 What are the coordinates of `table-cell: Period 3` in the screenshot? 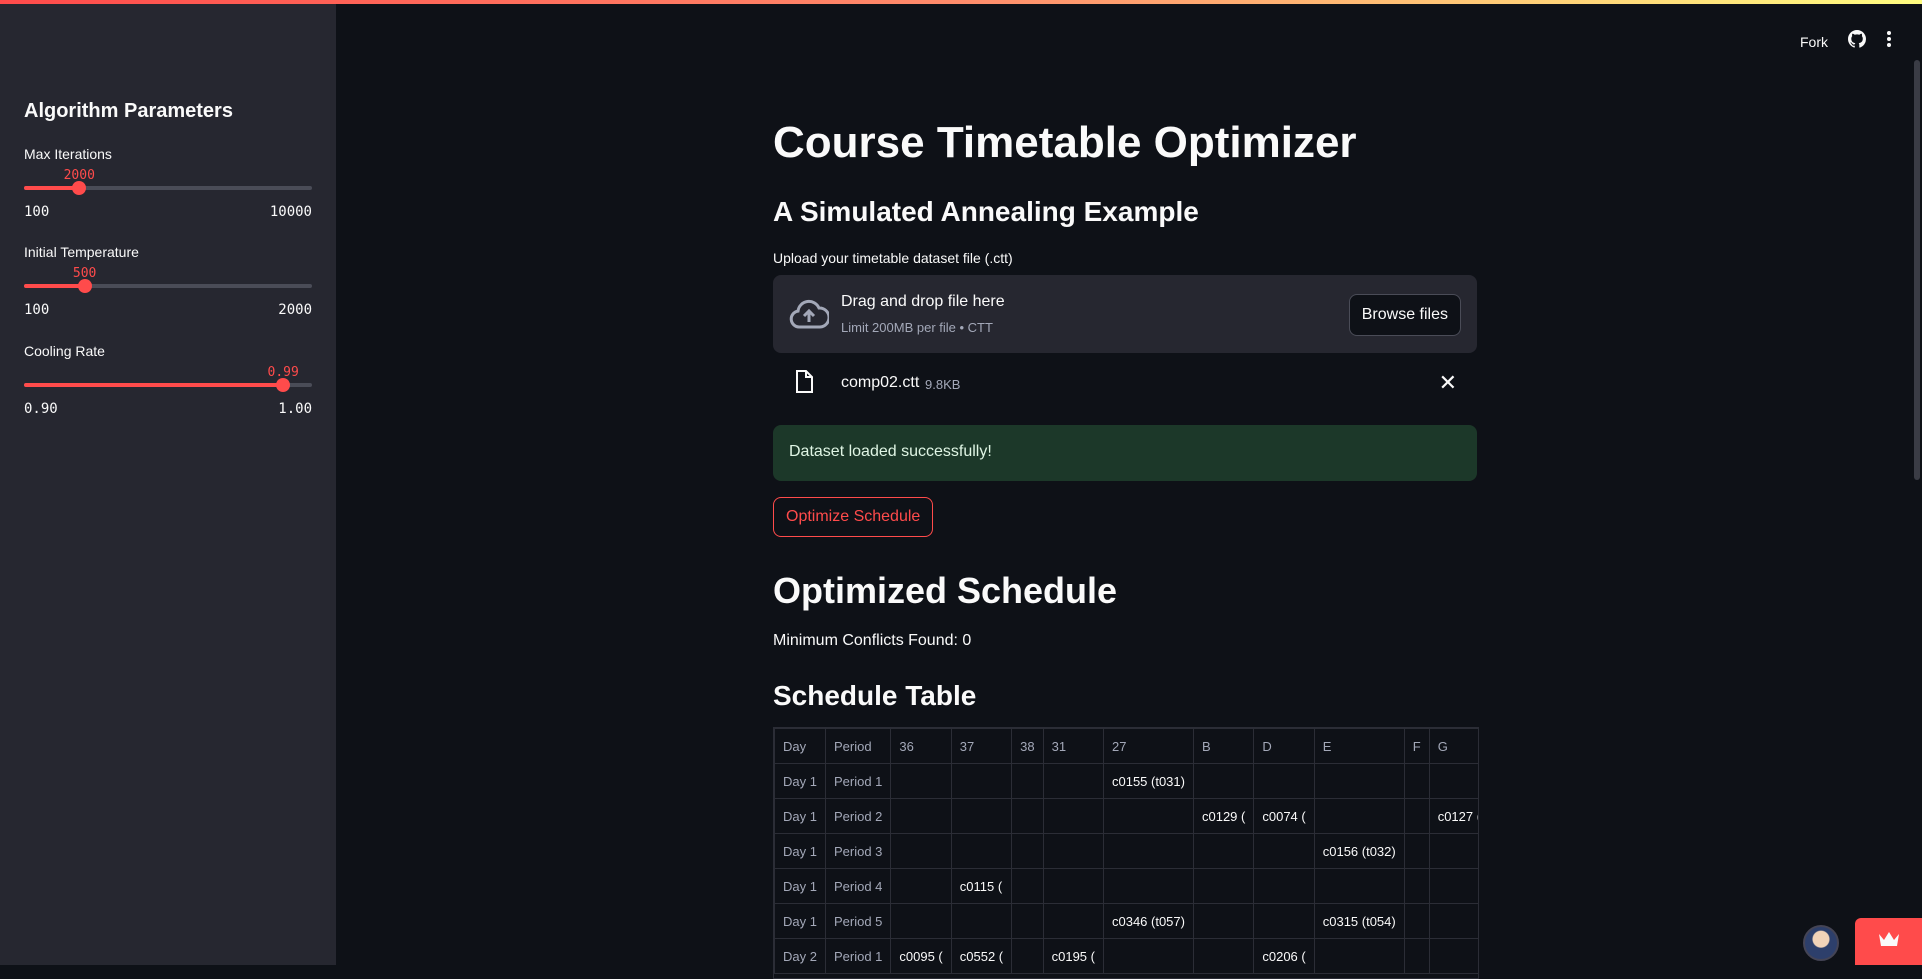 It's located at (858, 851).